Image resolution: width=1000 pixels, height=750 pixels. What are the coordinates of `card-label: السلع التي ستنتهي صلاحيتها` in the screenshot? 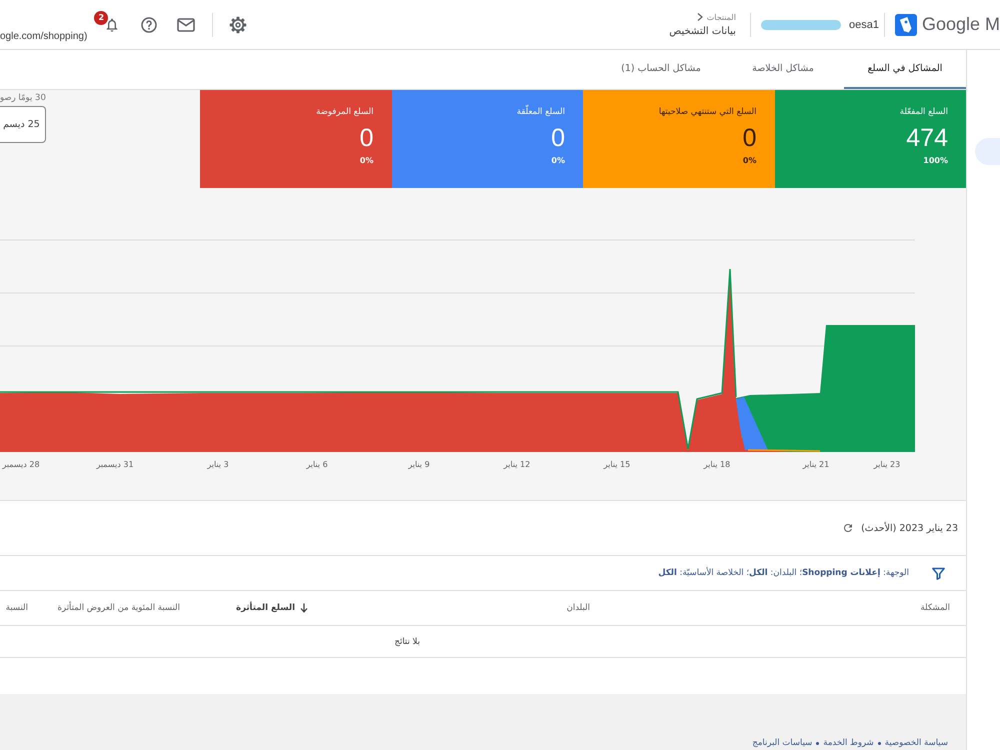 It's located at (707, 112).